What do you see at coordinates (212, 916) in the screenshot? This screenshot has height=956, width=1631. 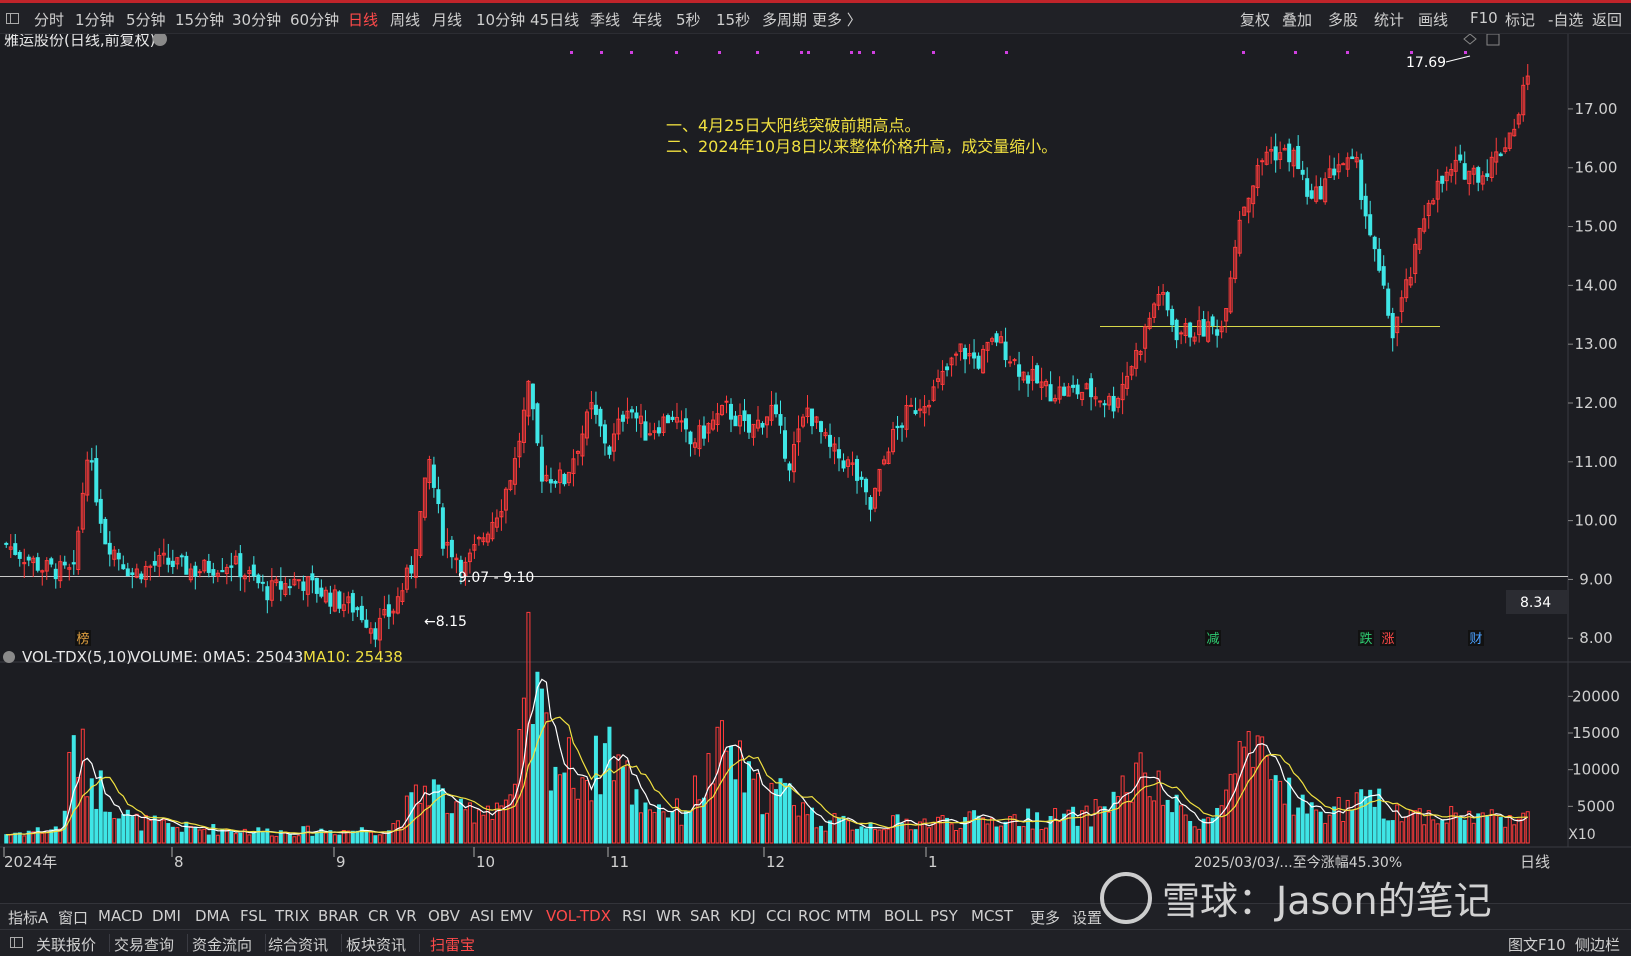 I see `indicator-tab-4: DMA` at bounding box center [212, 916].